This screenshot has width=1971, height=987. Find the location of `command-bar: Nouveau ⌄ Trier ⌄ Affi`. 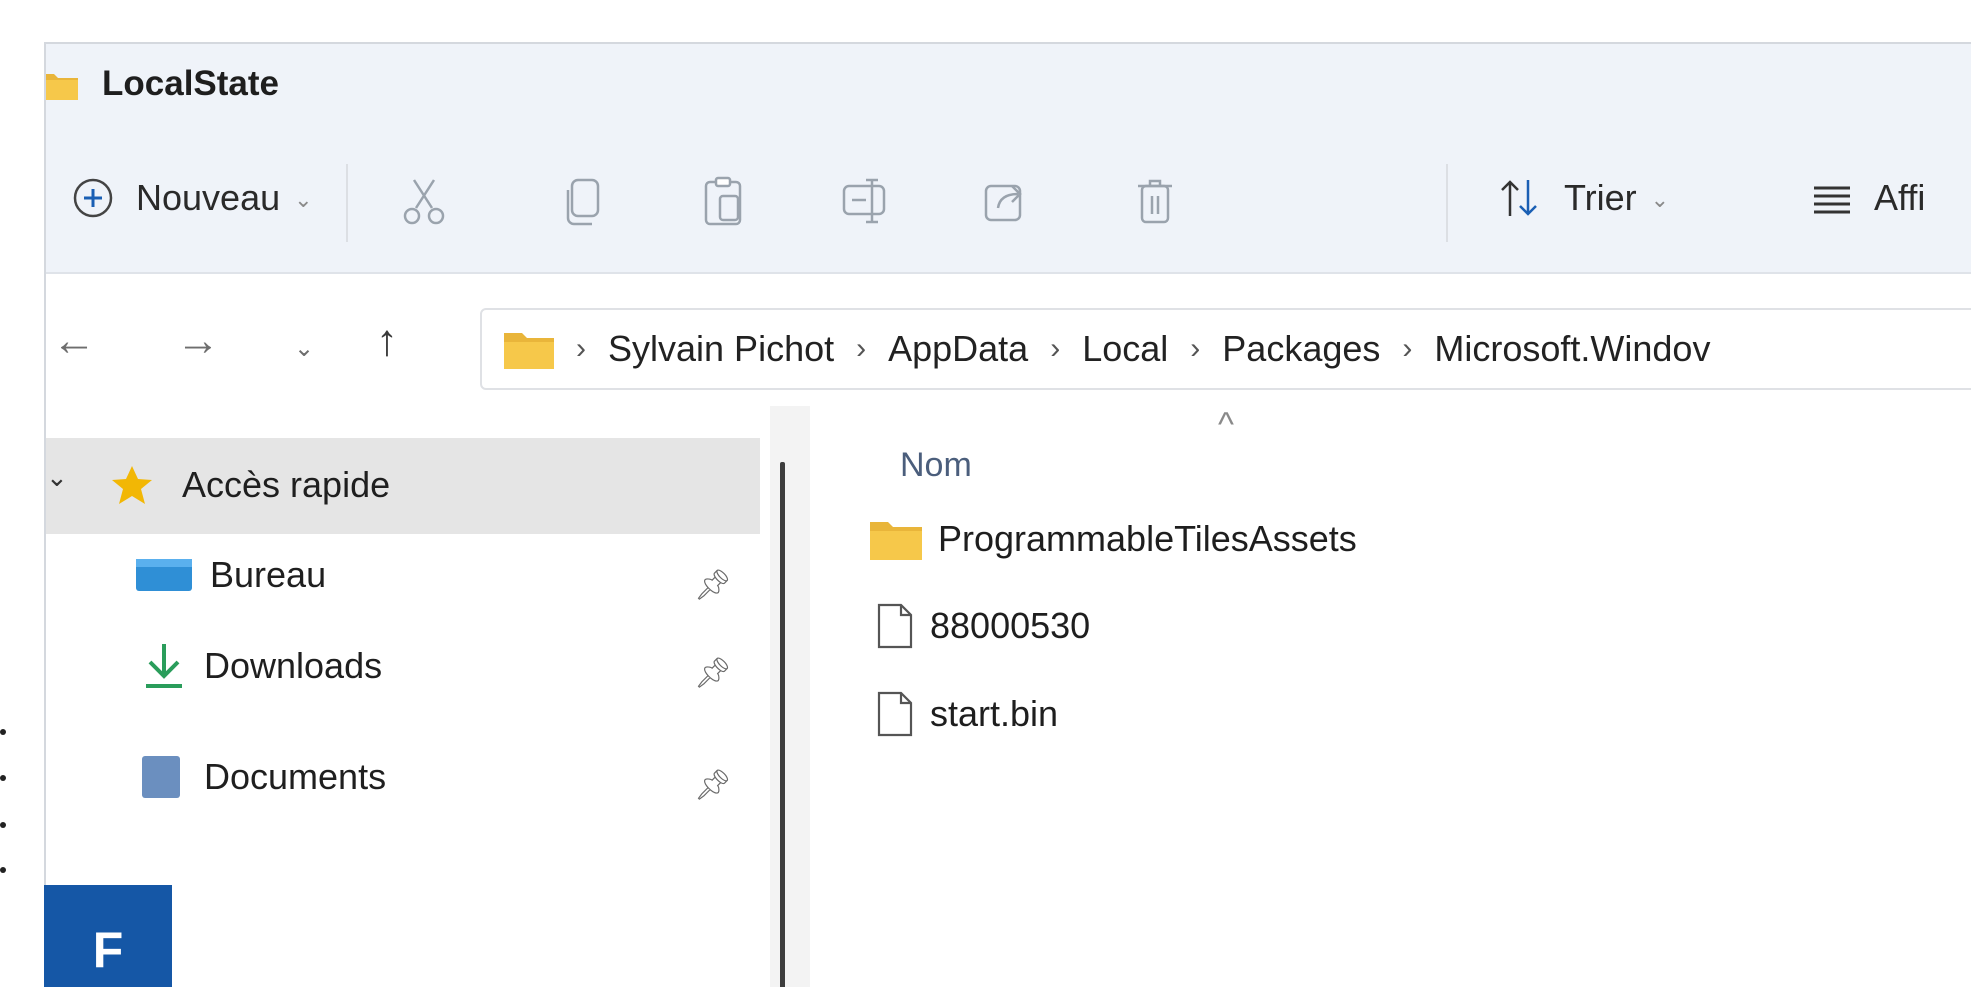

command-bar: Nouveau ⌄ Trier ⌄ Affi is located at coordinates (1008, 199).